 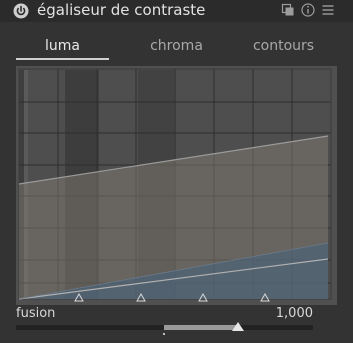 I want to click on fusion-slider-thumb, so click(x=238, y=326).